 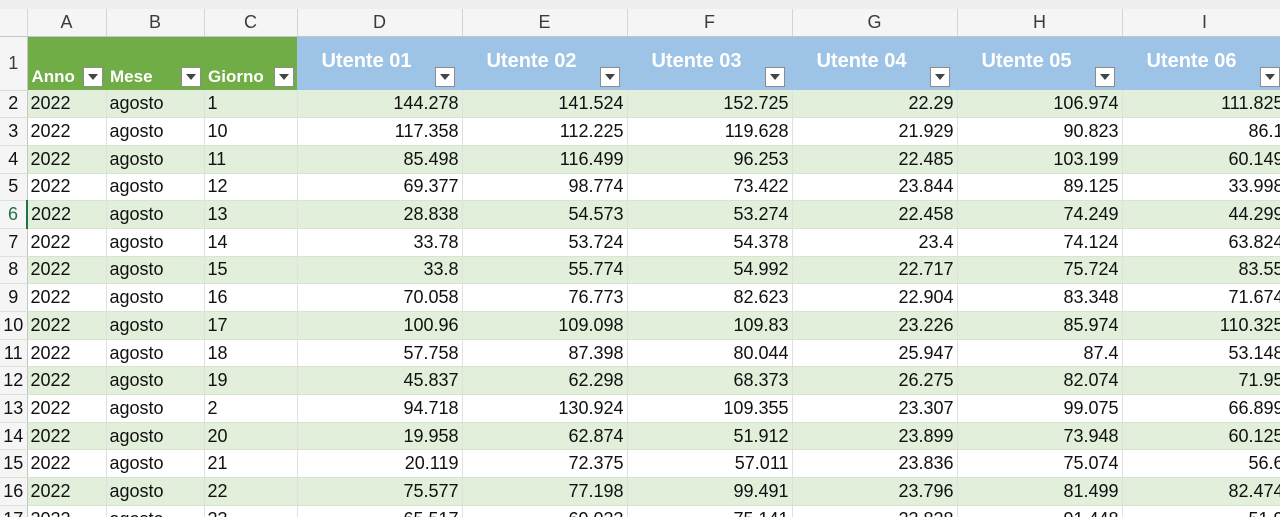 What do you see at coordinates (1201, 63) in the screenshot?
I see `header-cell-utente: Utente 06` at bounding box center [1201, 63].